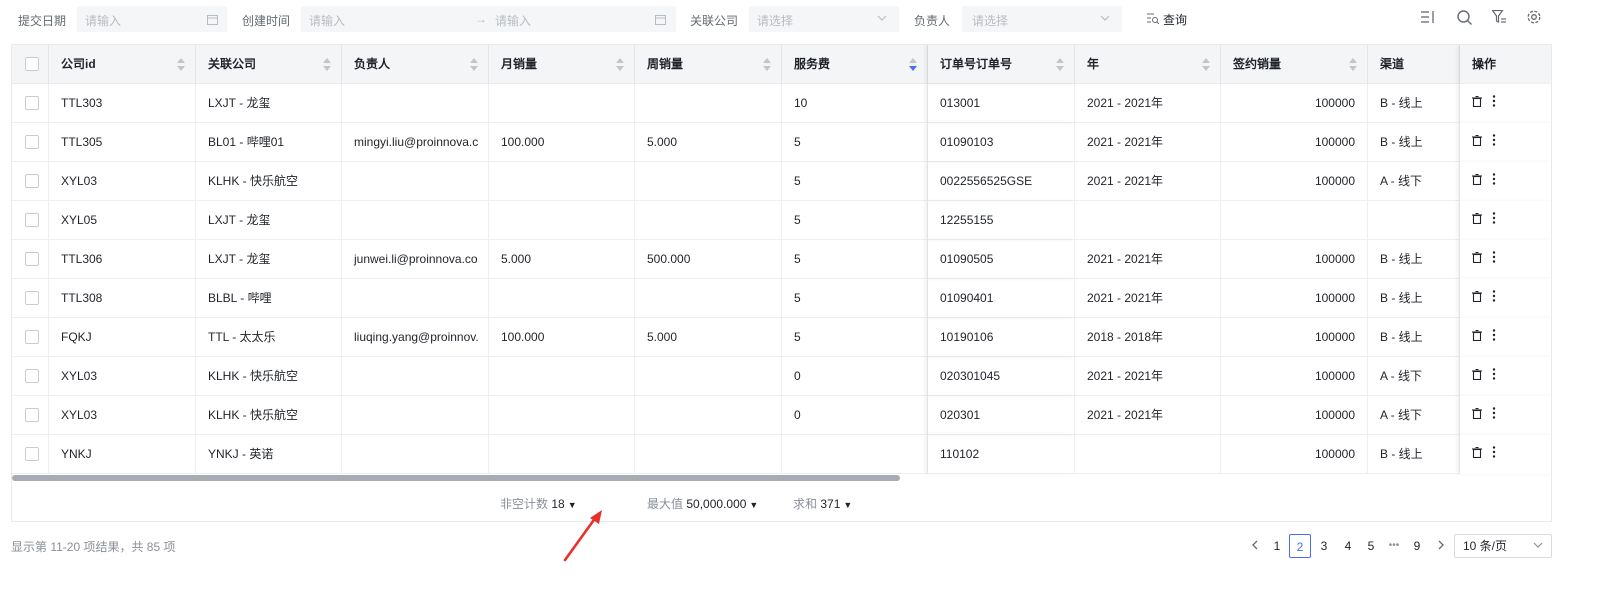 This screenshot has width=1605, height=592. I want to click on column-header-company-id: 公司id, so click(122, 64).